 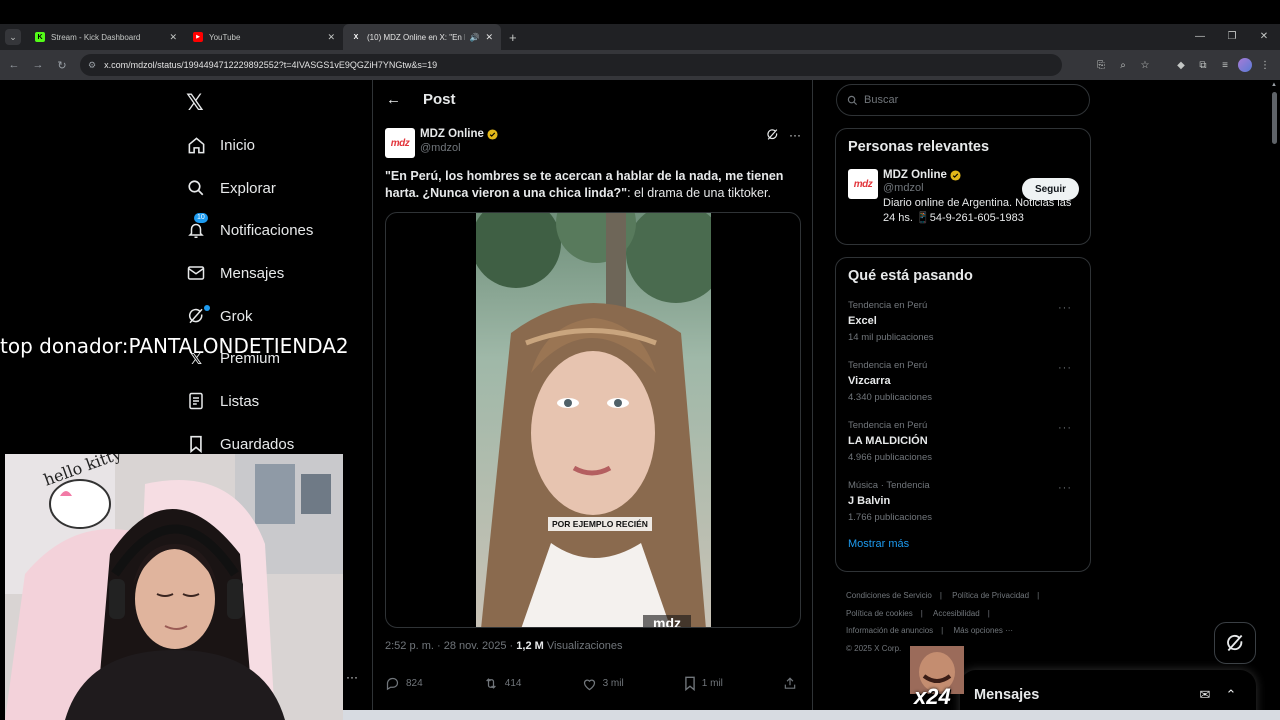 What do you see at coordinates (889, 595) in the screenshot?
I see `footer-link: Condiciones de Servicio` at bounding box center [889, 595].